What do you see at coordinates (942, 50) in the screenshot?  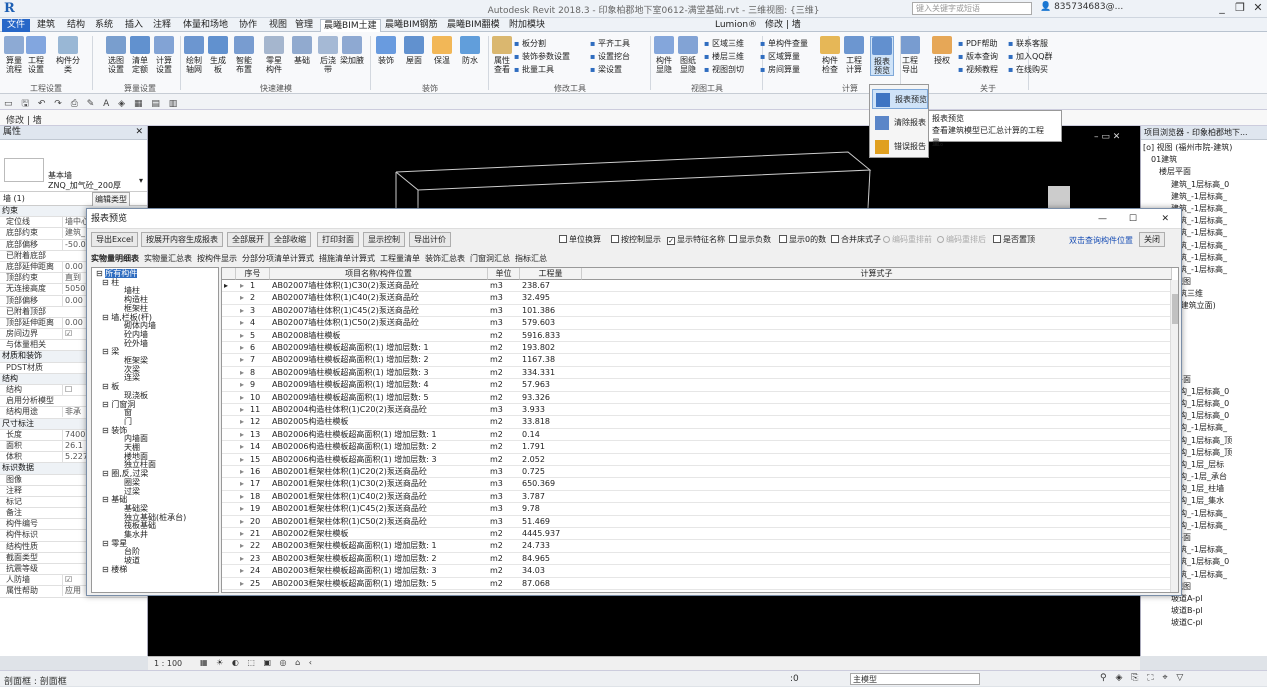 I see `ribbon-button-24: 授权` at bounding box center [942, 50].